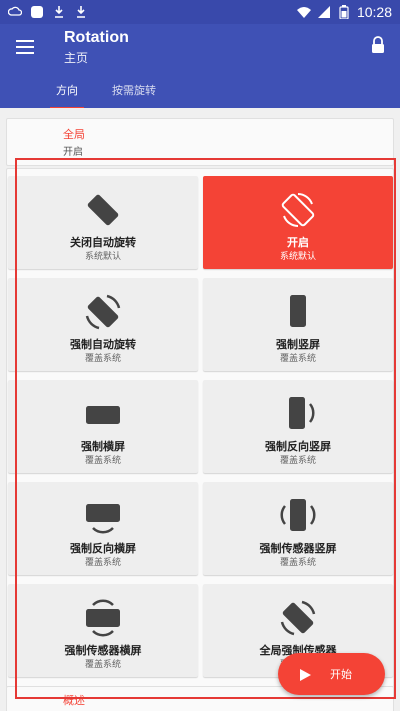 The width and height of the screenshot is (400, 711). What do you see at coordinates (200, 12) in the screenshot?
I see `status-bar: 10:28` at bounding box center [200, 12].